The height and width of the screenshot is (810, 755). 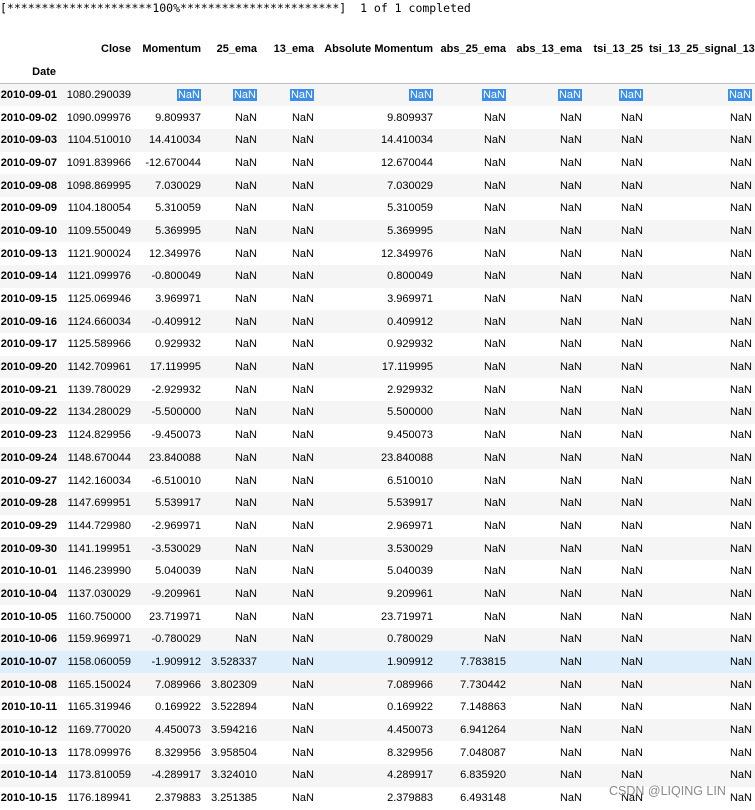 I want to click on table-cell: 1091.839966, so click(x=98, y=162).